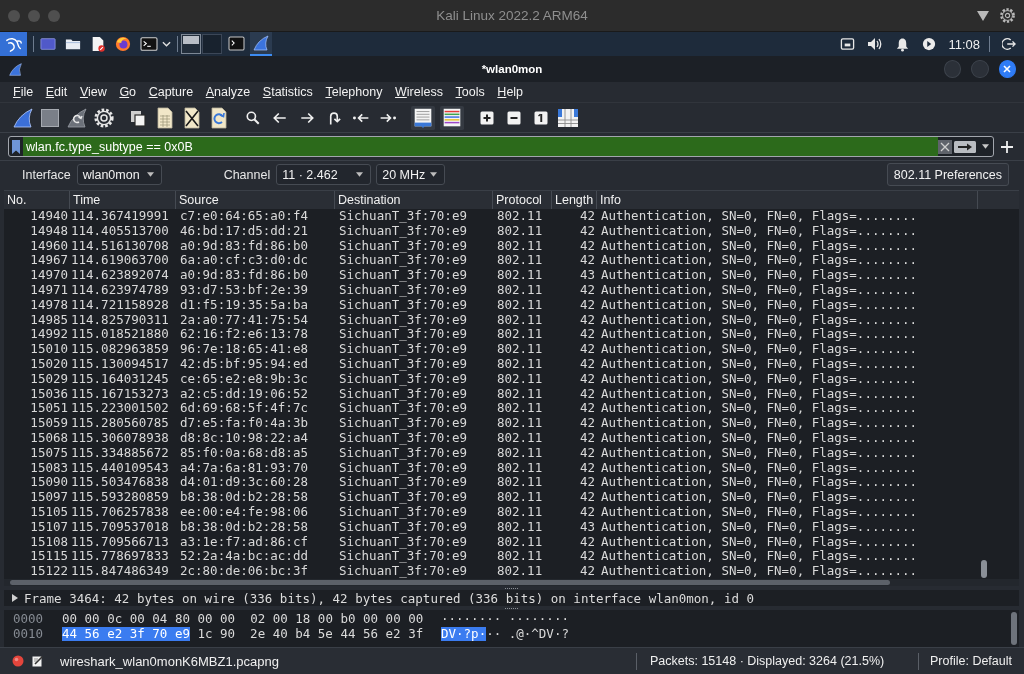  Describe the element at coordinates (50, 117) in the screenshot. I see `stop-icon` at that location.